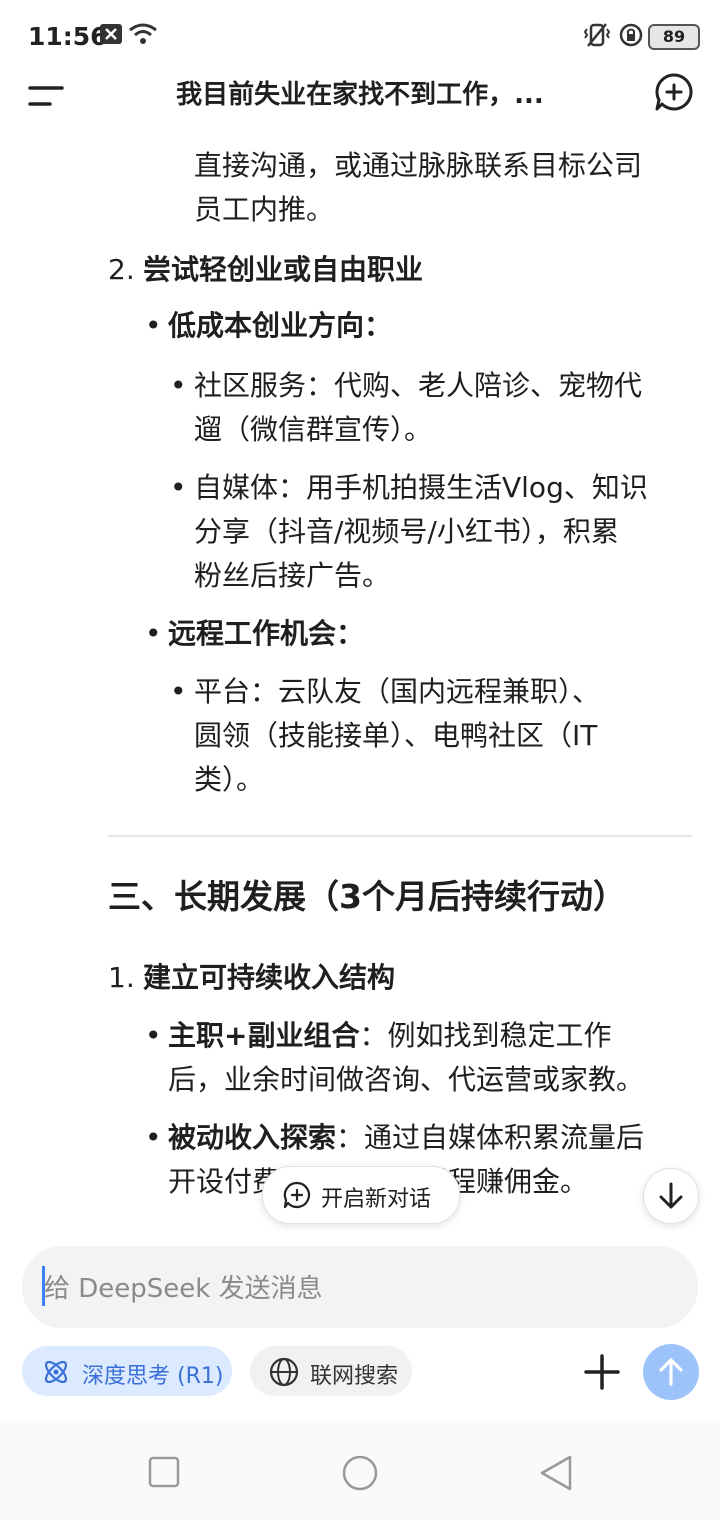 The image size is (720, 1520). Describe the element at coordinates (292, 575) in the screenshot. I see `text-line: 粉丝后接广告。` at that location.